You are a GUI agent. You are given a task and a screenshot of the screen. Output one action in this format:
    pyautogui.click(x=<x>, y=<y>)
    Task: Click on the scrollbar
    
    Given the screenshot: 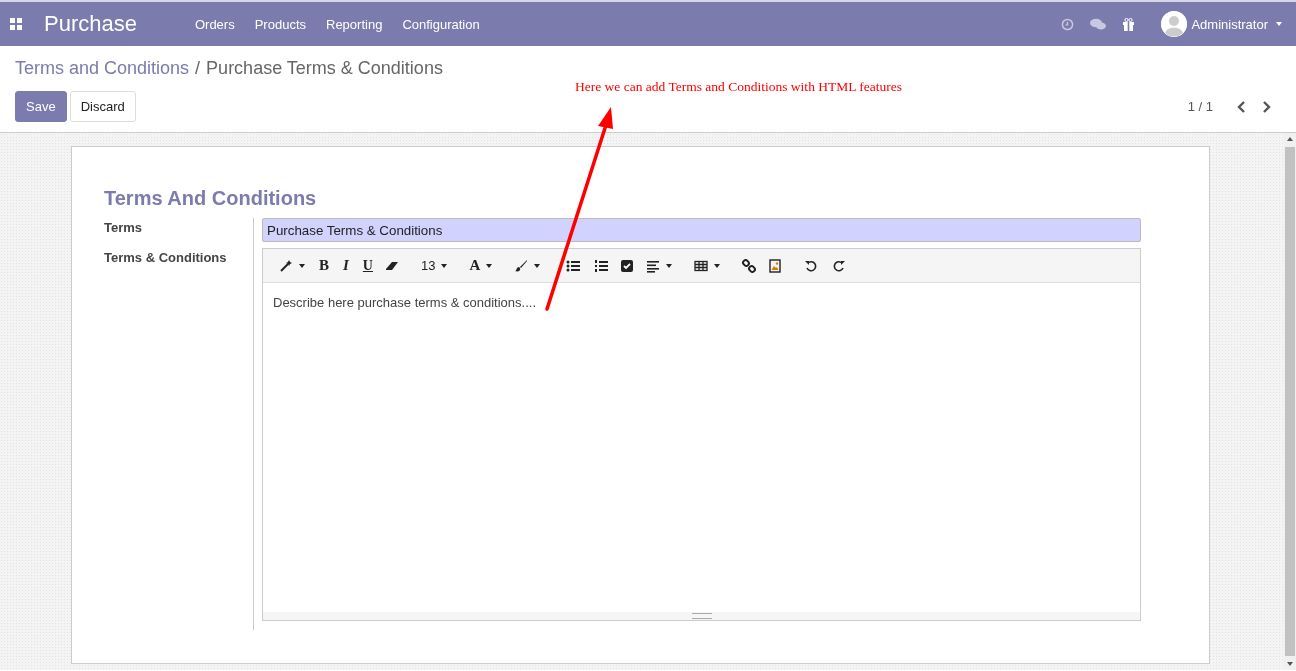 What is the action you would take?
    pyautogui.click(x=1290, y=401)
    